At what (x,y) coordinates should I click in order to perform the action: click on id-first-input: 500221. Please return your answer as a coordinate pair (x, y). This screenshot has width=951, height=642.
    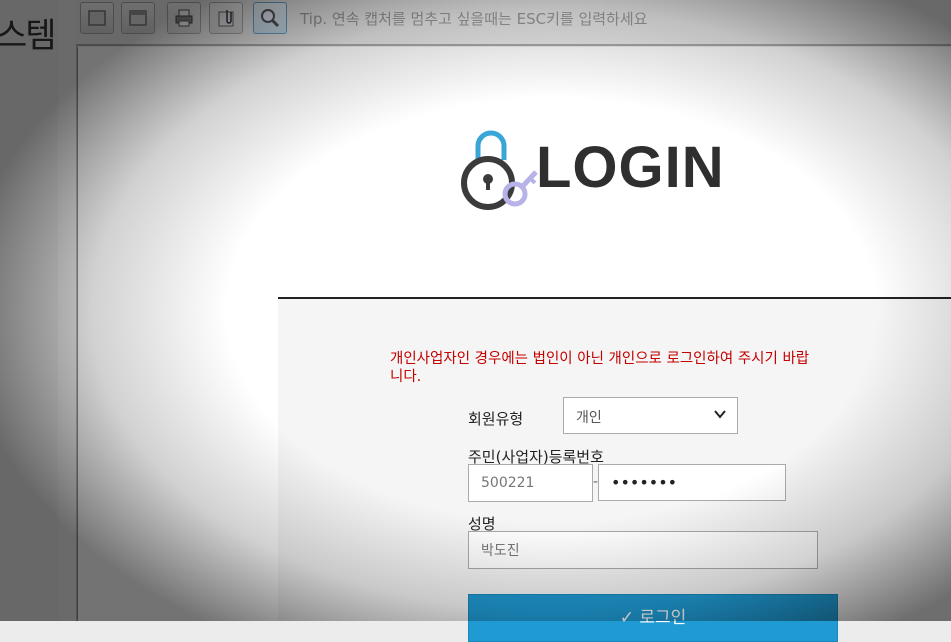
    Looking at the image, I should click on (530, 483).